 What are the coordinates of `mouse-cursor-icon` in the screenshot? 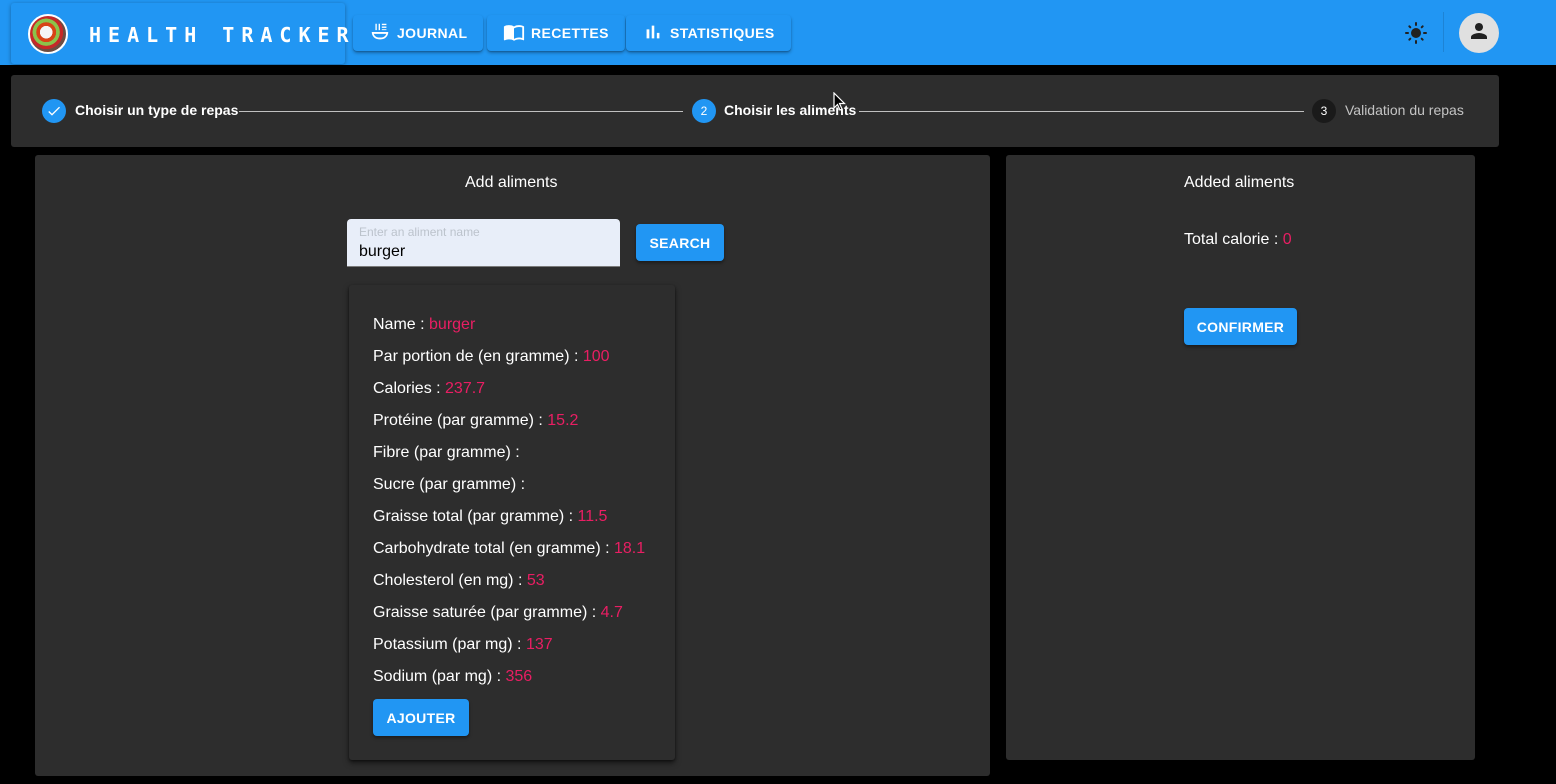 It's located at (839, 101).